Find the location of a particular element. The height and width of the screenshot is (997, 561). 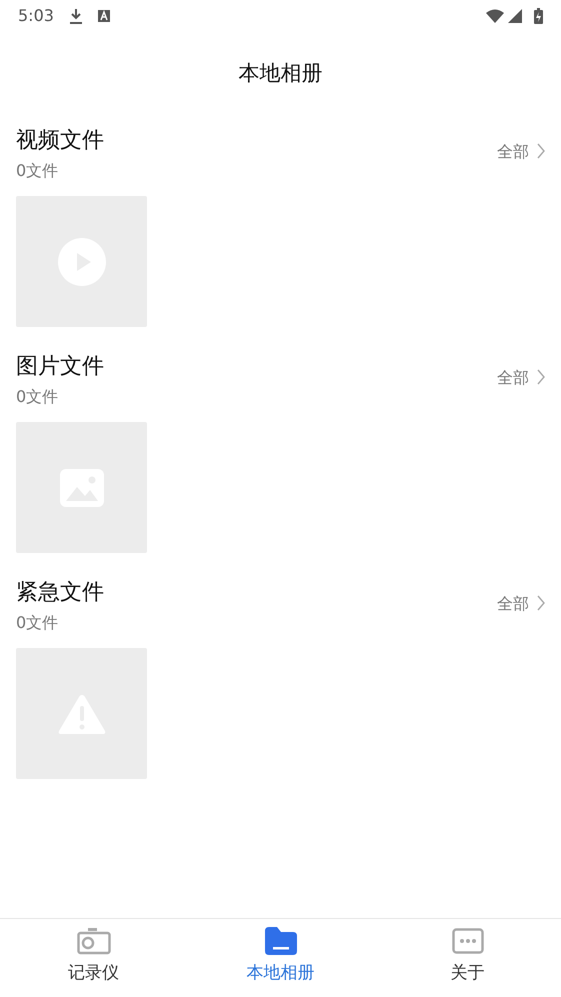

download-icon is located at coordinates (76, 16).